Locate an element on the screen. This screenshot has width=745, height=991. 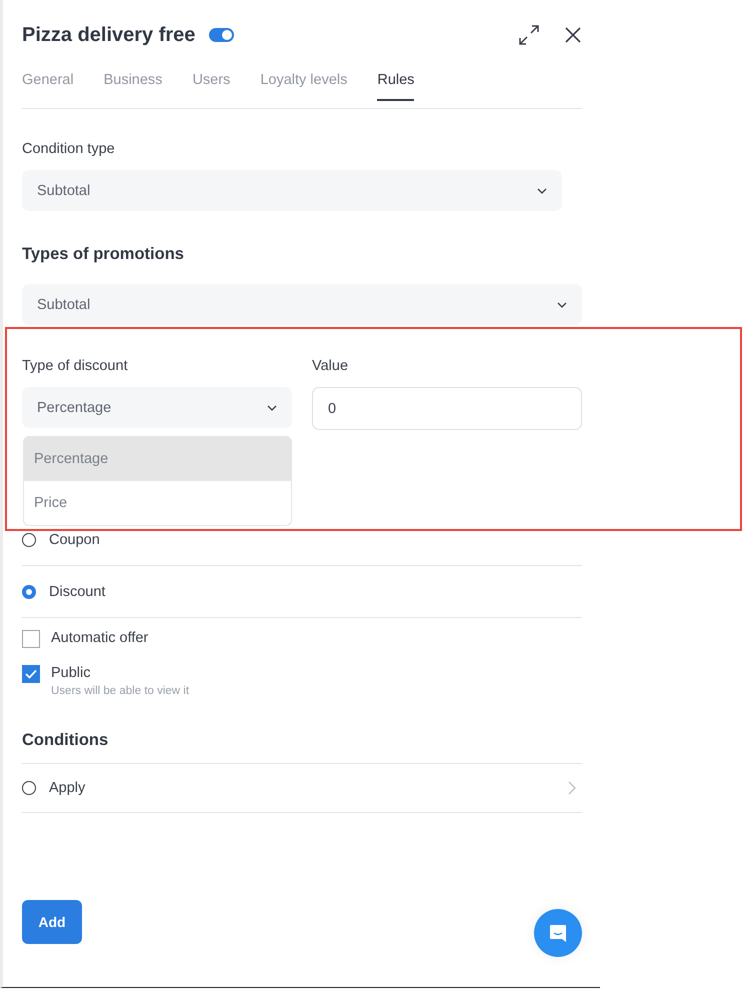
chat-button is located at coordinates (558, 933).